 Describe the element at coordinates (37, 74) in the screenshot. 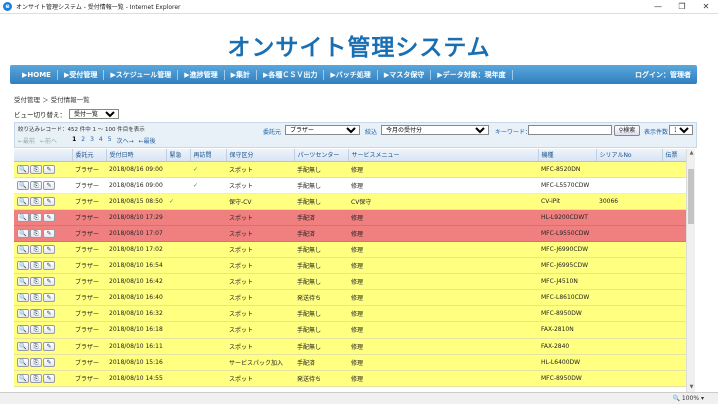

I see `nav-home: ▶HOME` at that location.